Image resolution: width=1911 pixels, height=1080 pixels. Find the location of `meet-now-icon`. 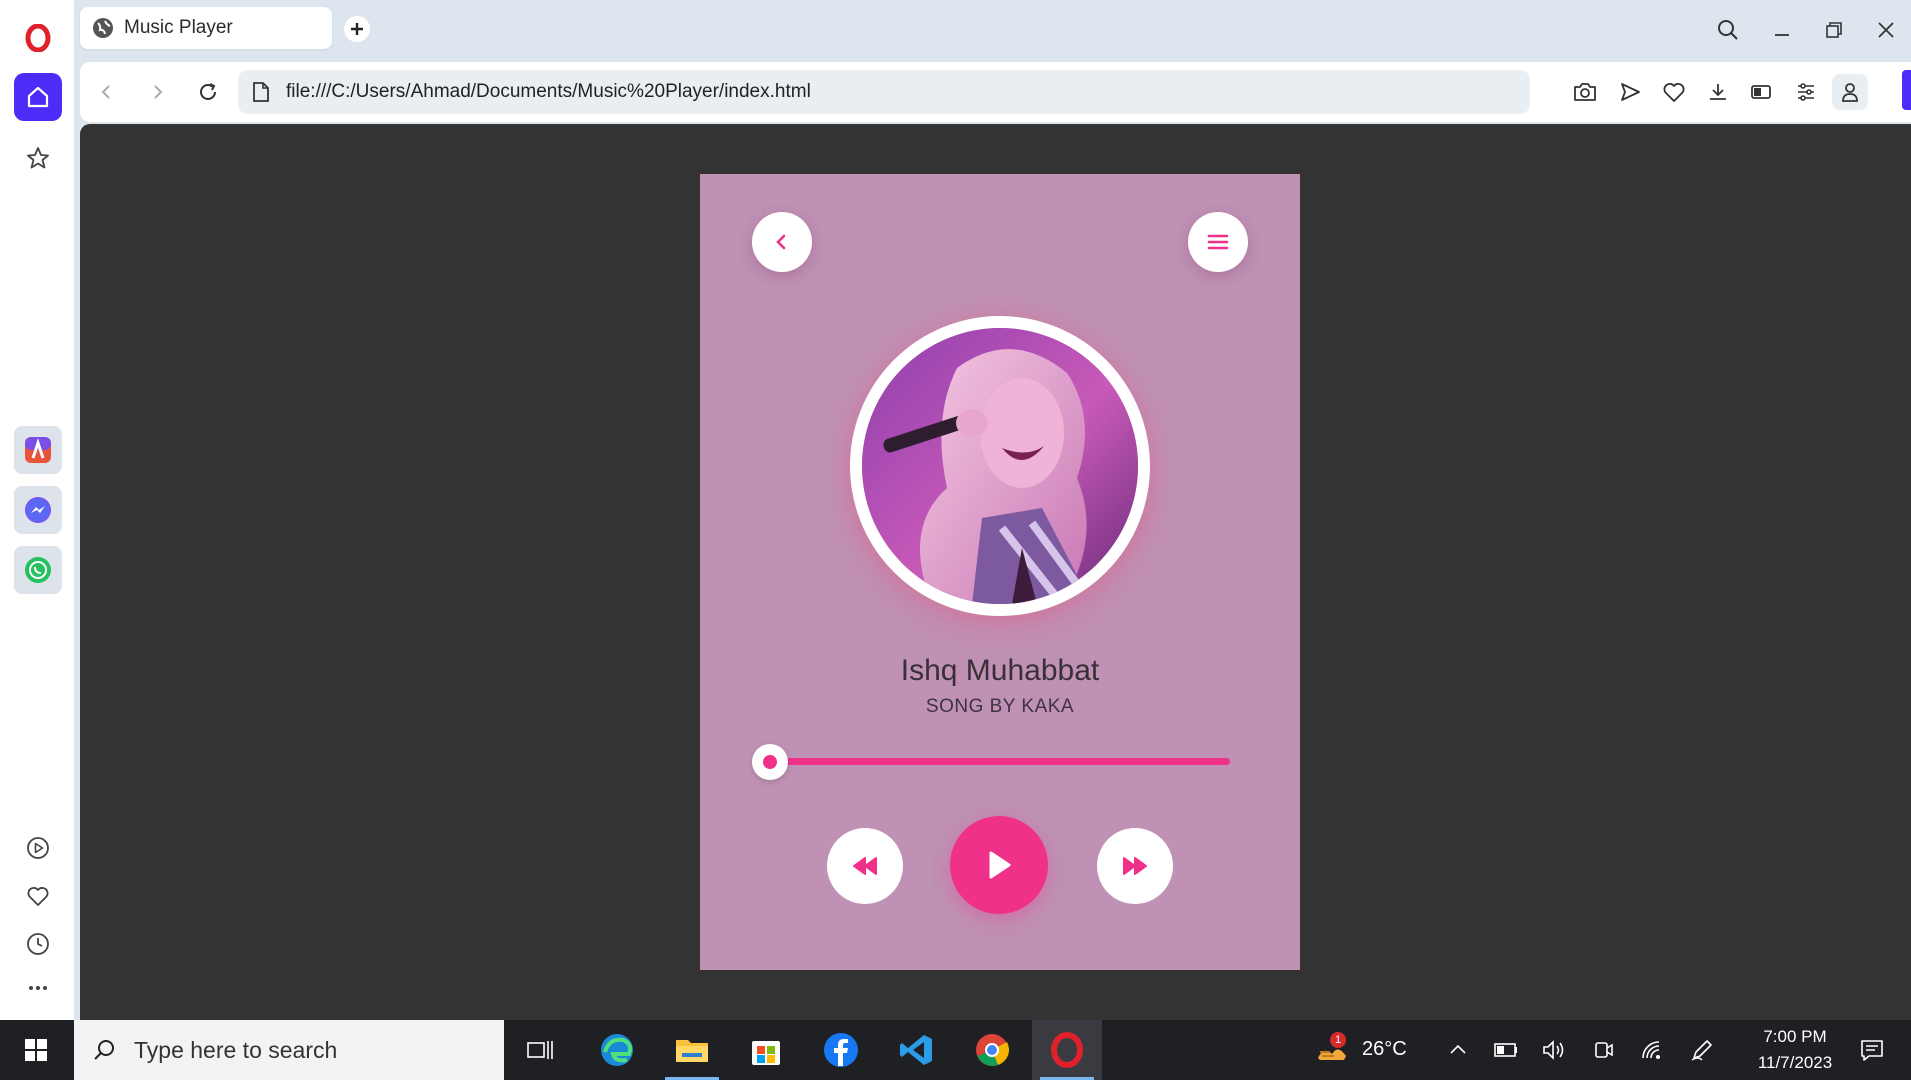

meet-now-icon is located at coordinates (1604, 1050).